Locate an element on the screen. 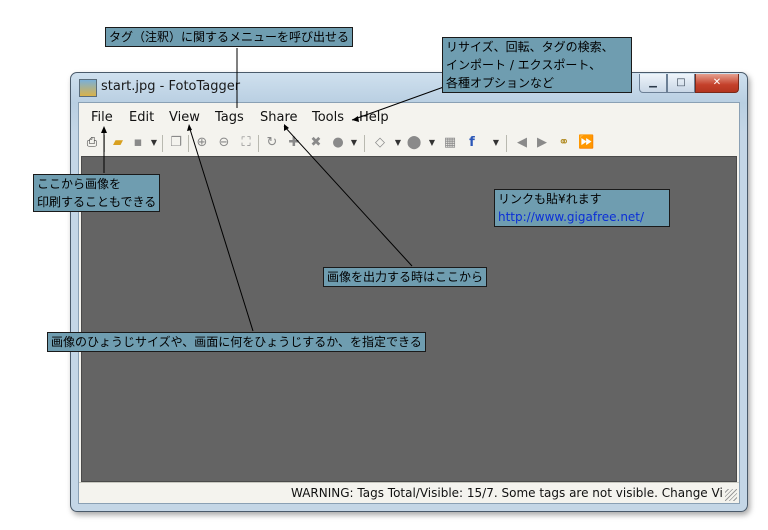  arrowhead-view is located at coordinates (189, 127).